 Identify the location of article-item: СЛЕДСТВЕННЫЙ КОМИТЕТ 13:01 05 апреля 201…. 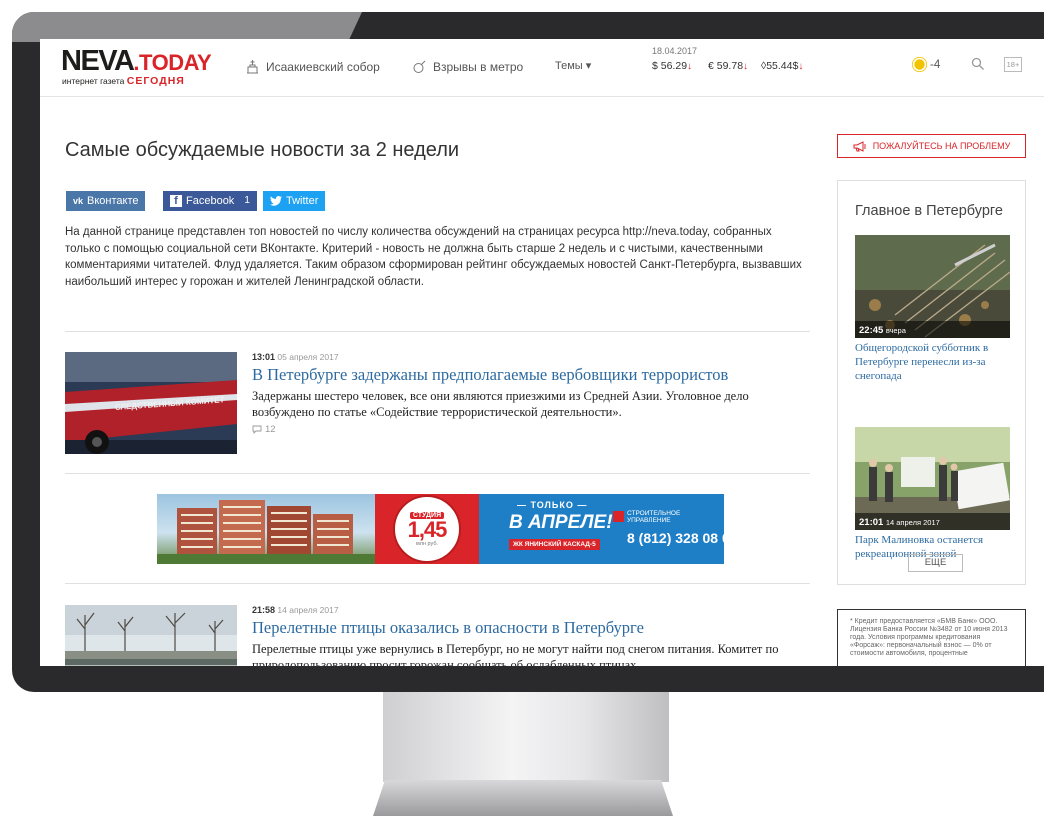
(440, 408).